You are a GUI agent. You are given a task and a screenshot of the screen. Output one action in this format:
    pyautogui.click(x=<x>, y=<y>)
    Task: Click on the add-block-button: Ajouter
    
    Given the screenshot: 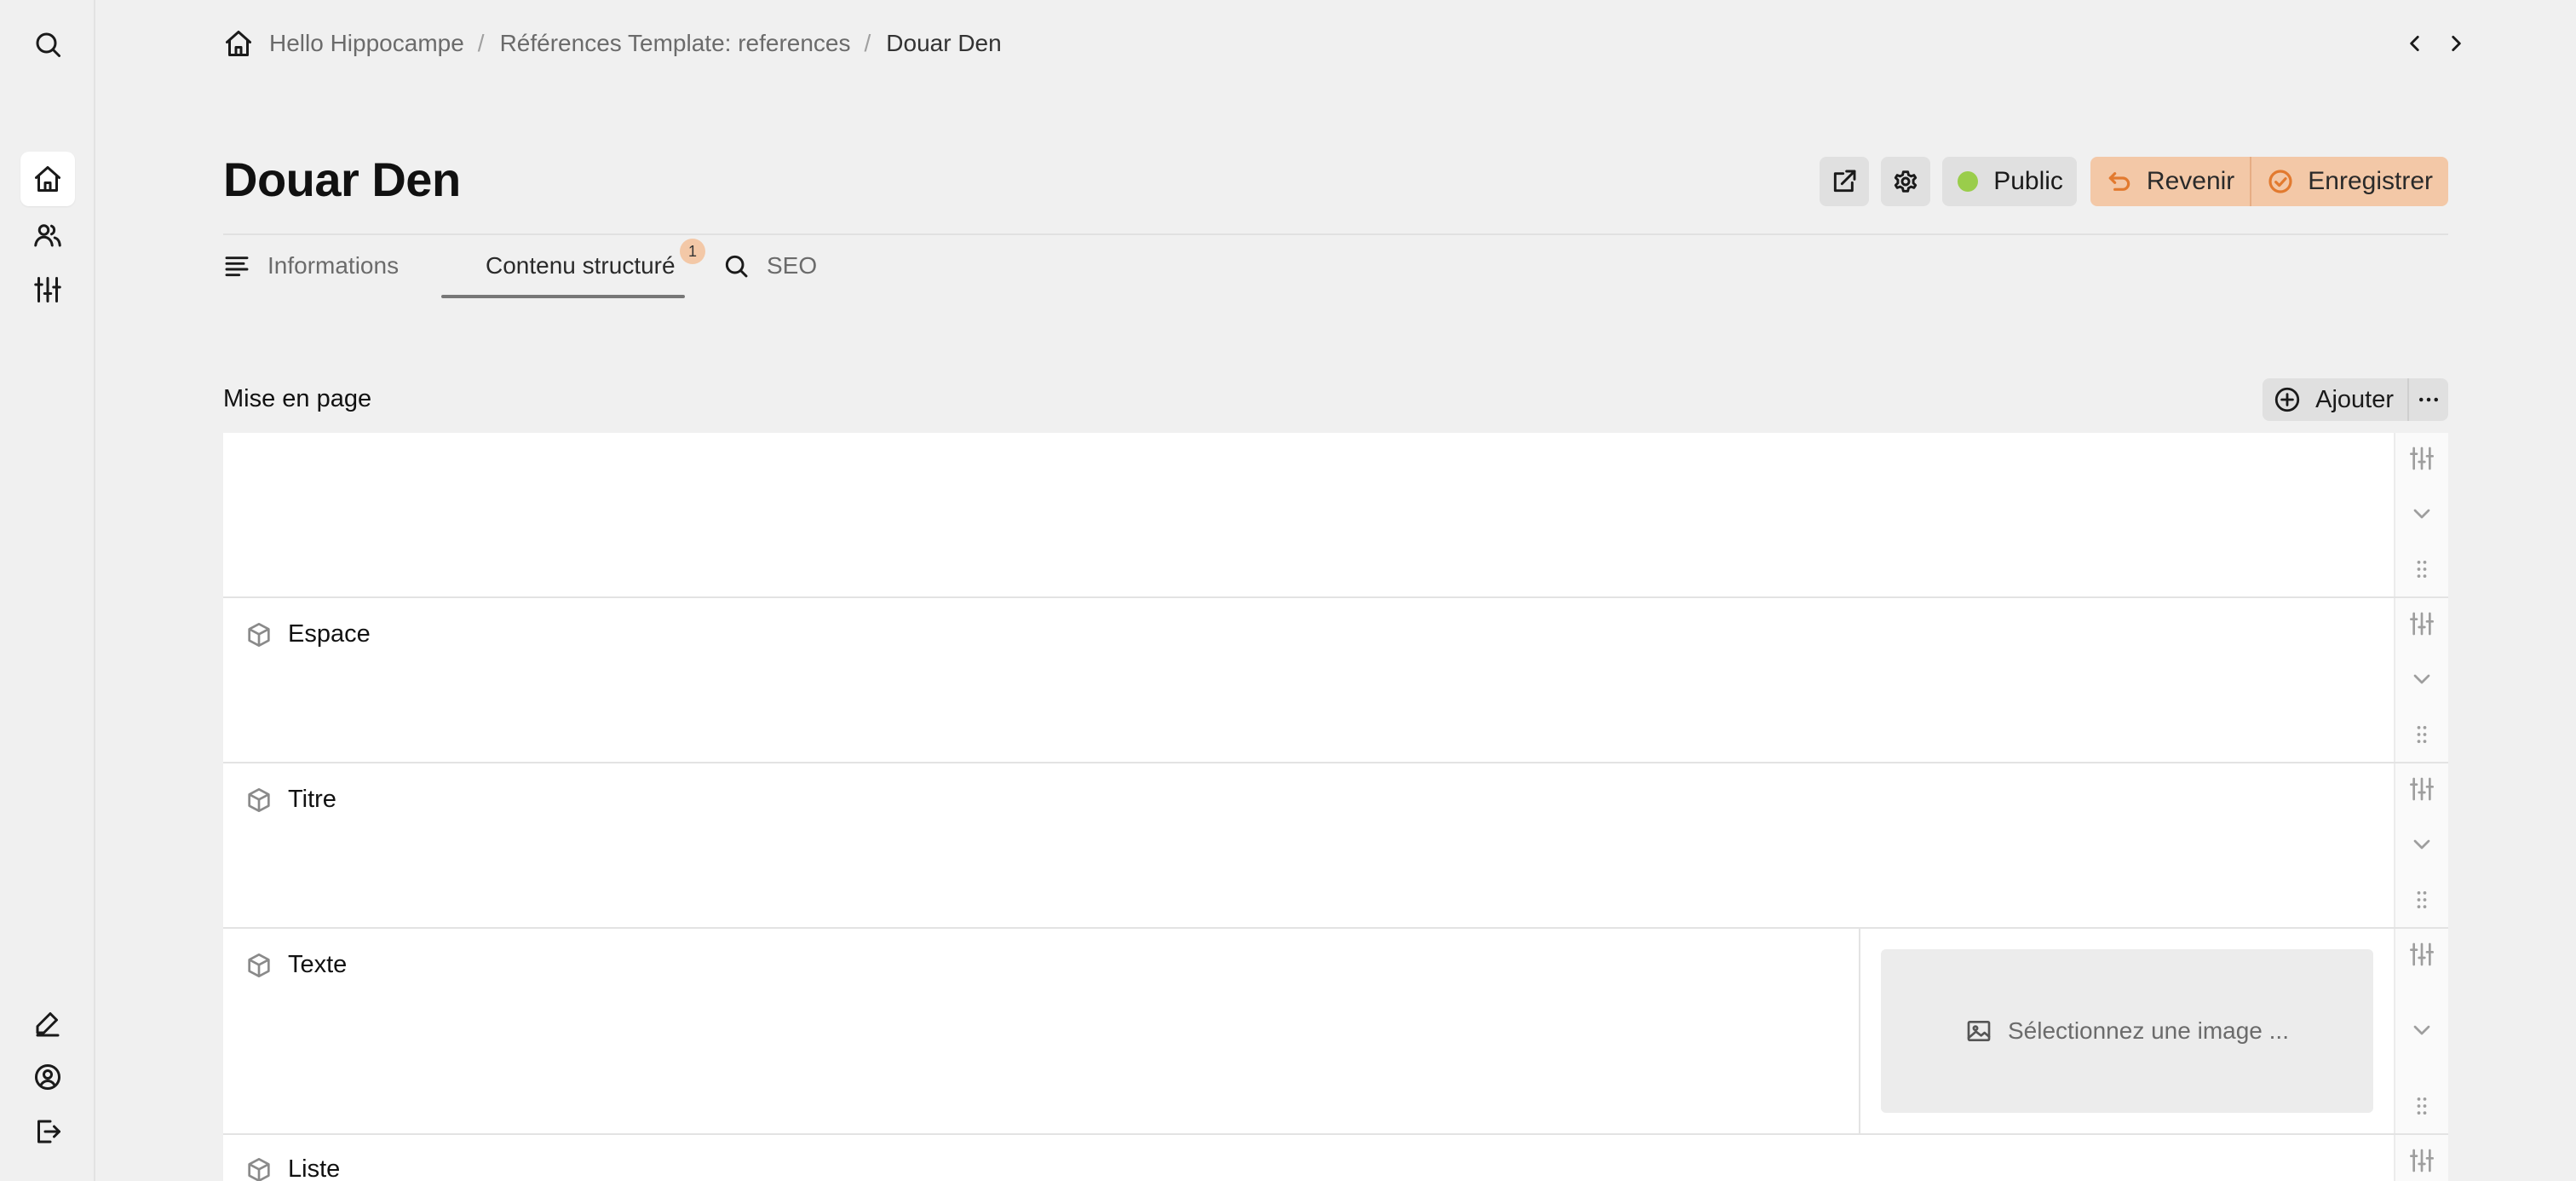 What is the action you would take?
    pyautogui.click(x=2335, y=400)
    